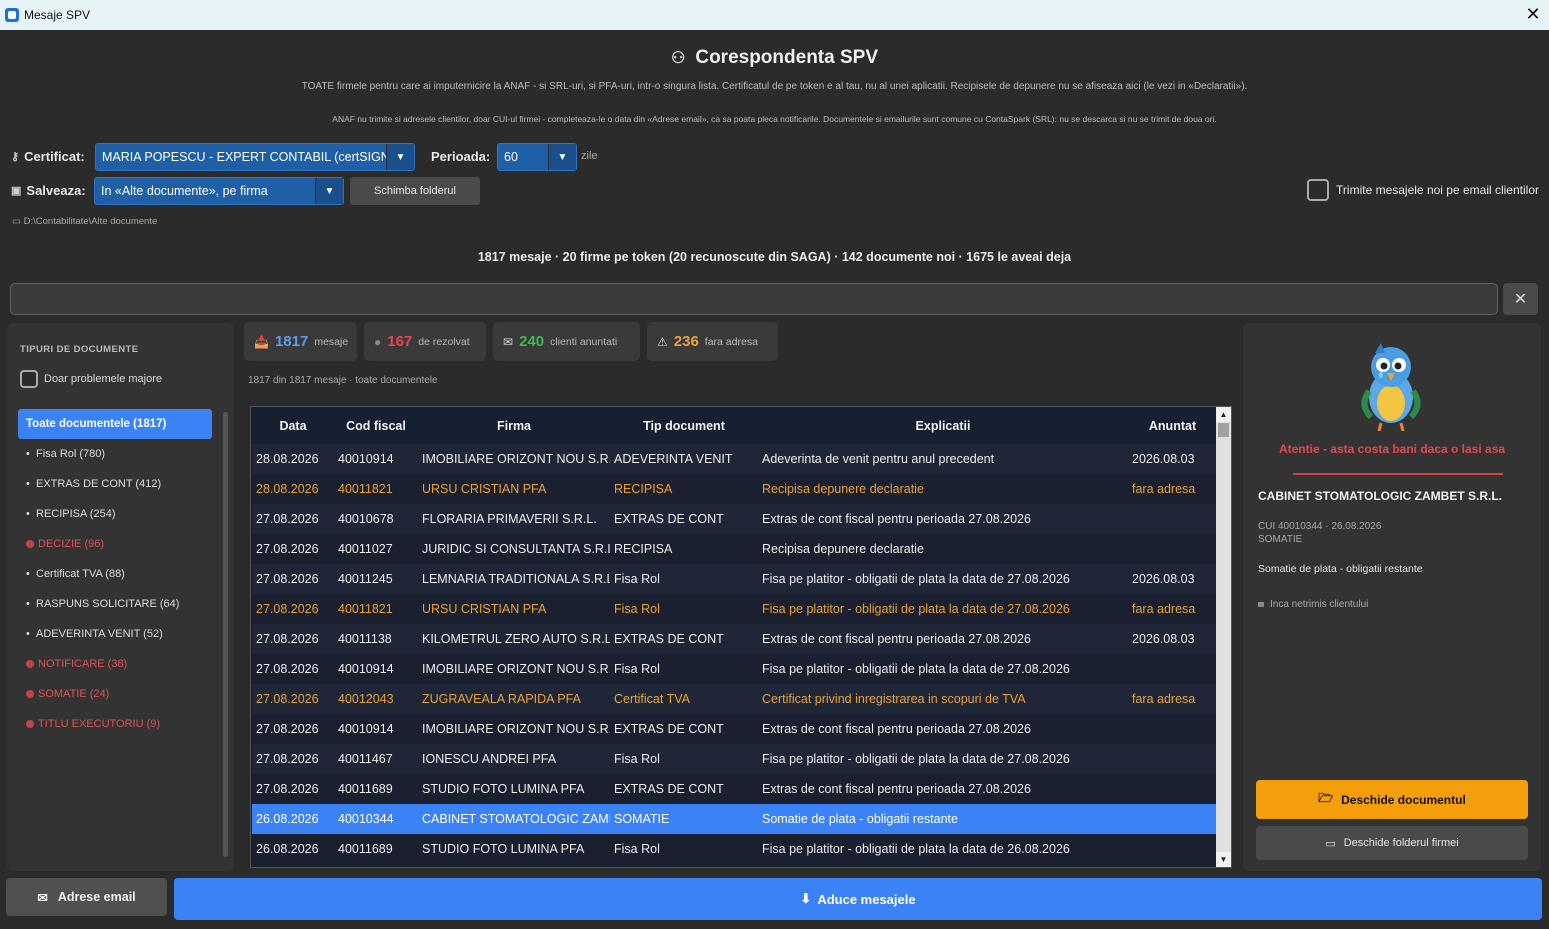 This screenshot has width=1549, height=929. Describe the element at coordinates (293, 609) in the screenshot. I see `table-cell: 27.08.2026` at that location.